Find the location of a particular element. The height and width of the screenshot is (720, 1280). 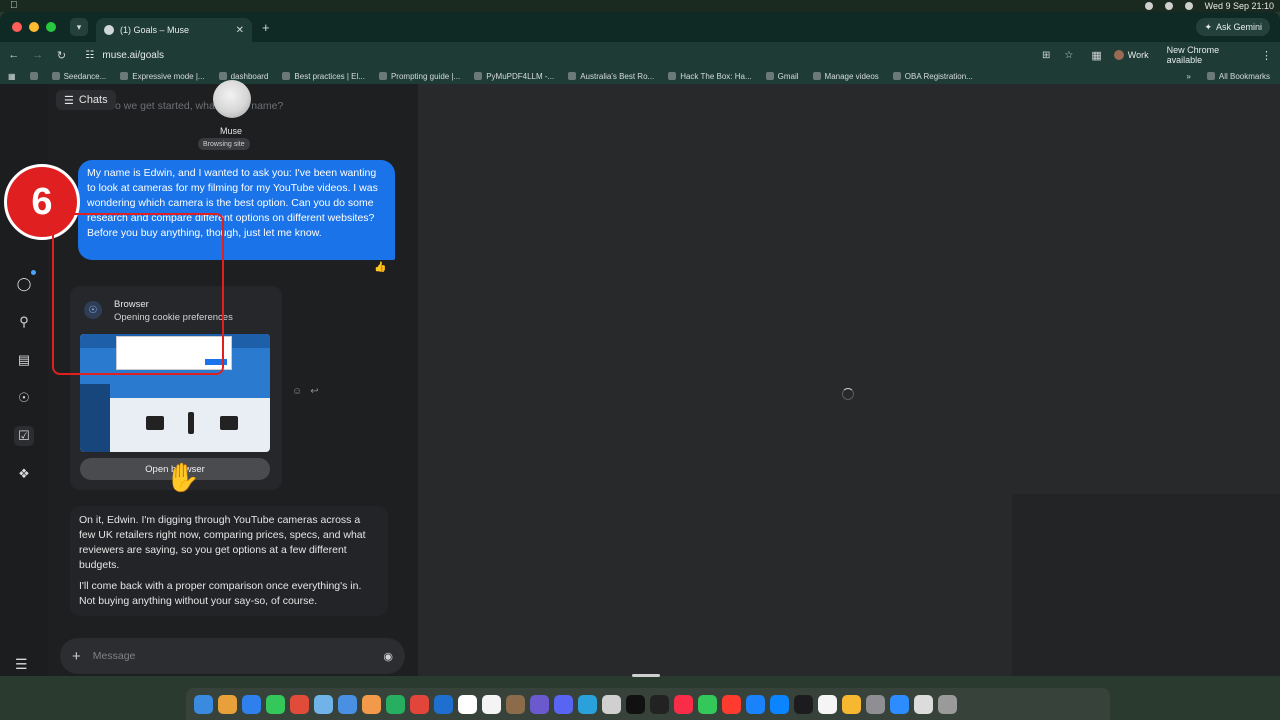

ask-gemini-button: ✦ Ask Gemini is located at coordinates (1233, 27).